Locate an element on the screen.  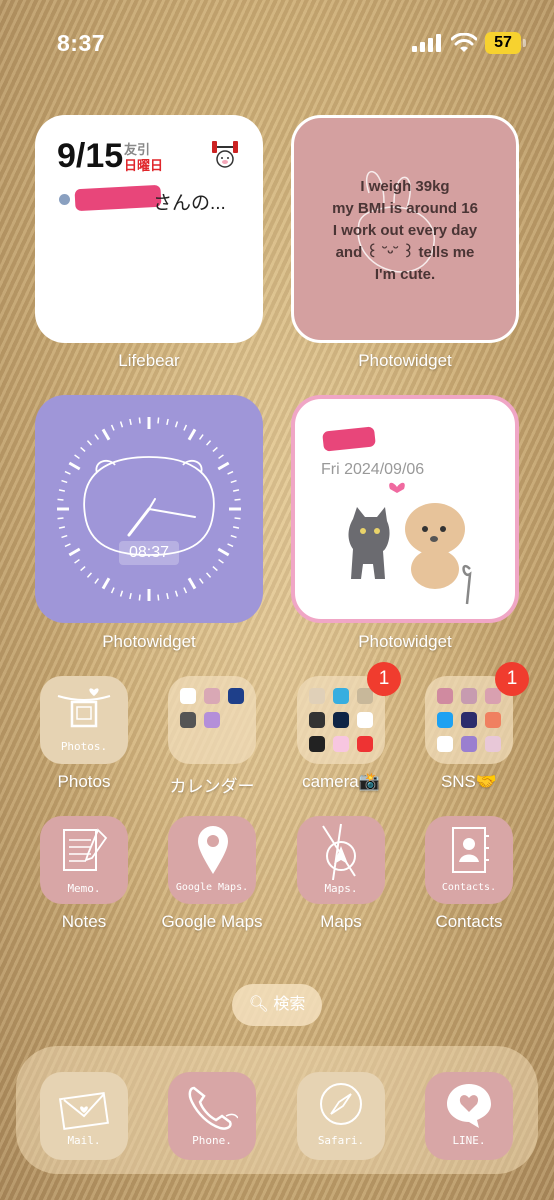
photos-app-icon: Photos. is located at coordinates (84, 720).